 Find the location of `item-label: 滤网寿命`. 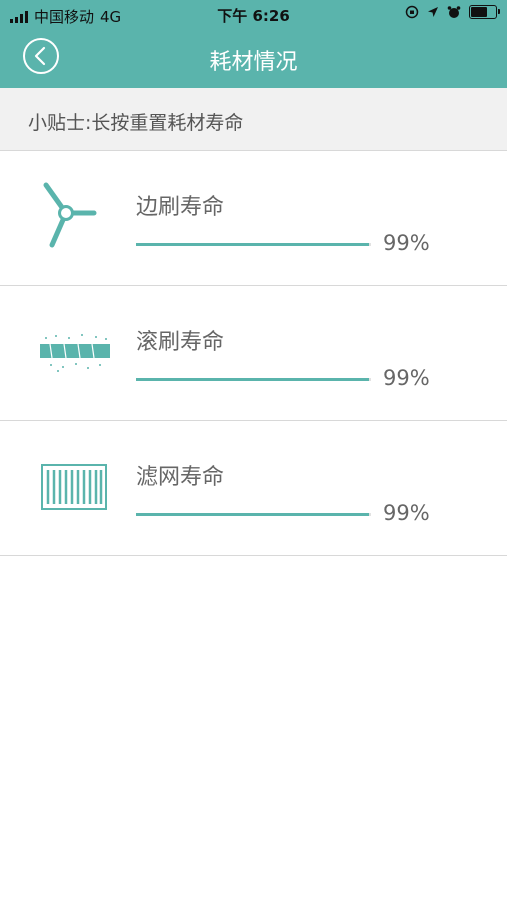

item-label: 滤网寿命 is located at coordinates (180, 477).